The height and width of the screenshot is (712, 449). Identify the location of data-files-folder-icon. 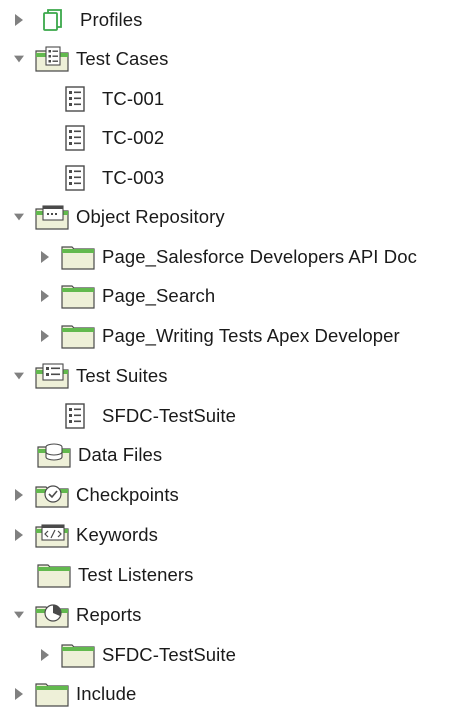
(54, 455).